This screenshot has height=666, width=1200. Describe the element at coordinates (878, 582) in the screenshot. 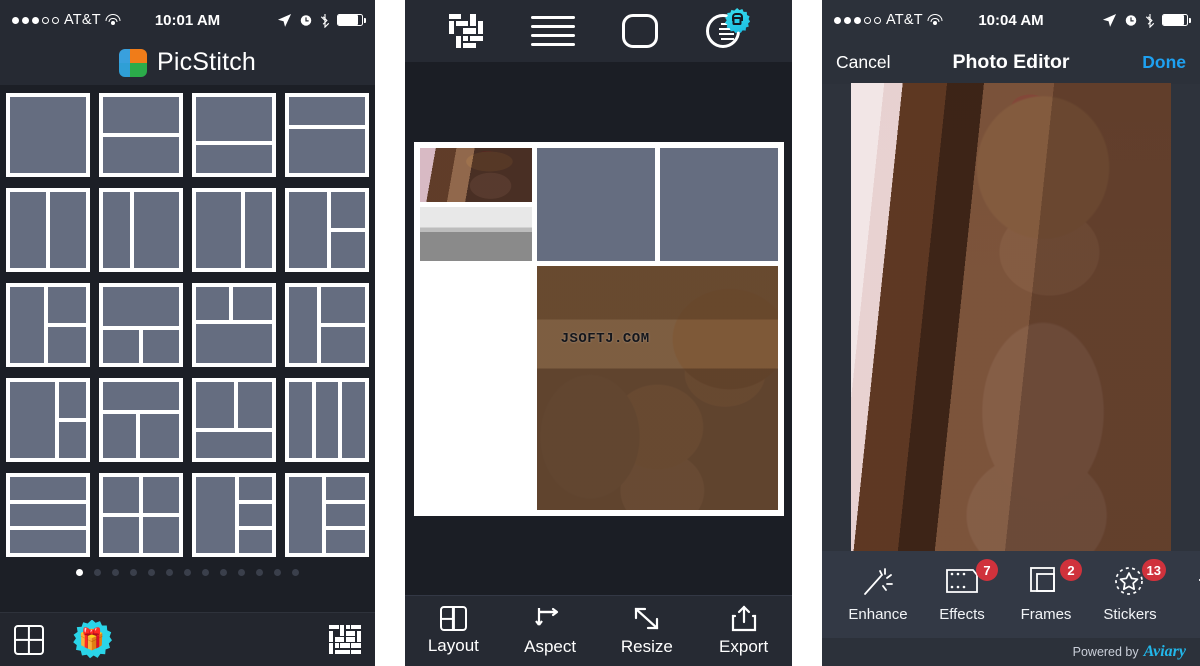

I see `magic-wand-icon` at that location.